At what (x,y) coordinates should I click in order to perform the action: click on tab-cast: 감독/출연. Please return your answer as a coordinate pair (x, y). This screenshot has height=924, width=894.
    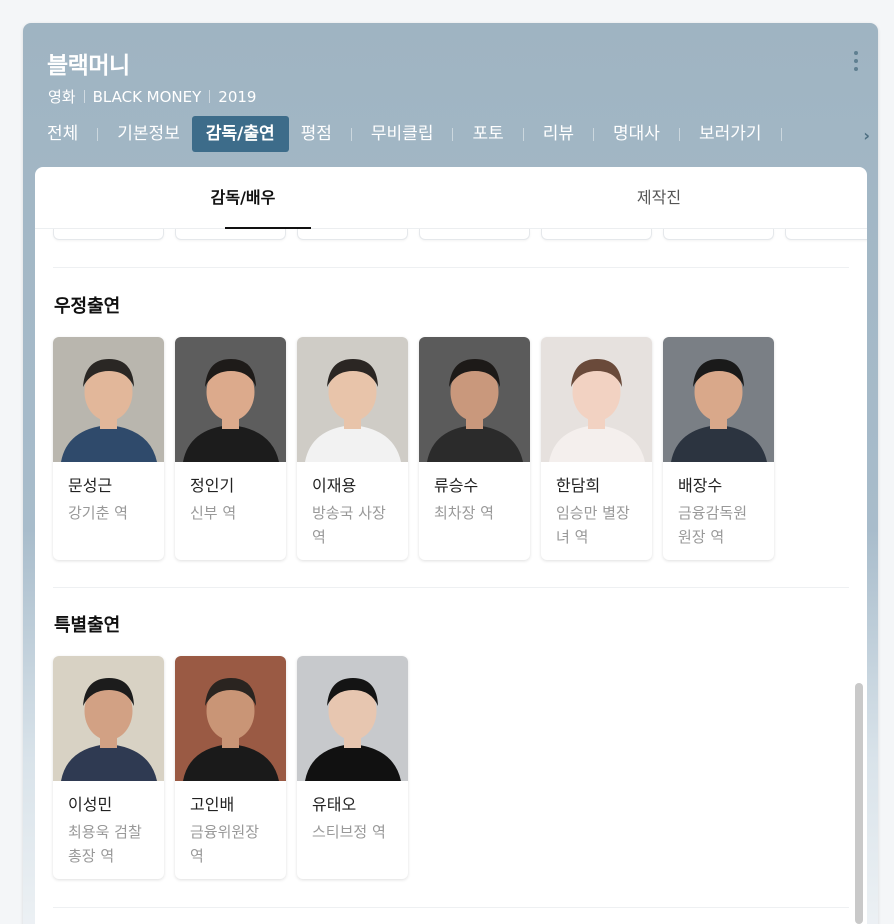
    Looking at the image, I should click on (240, 134).